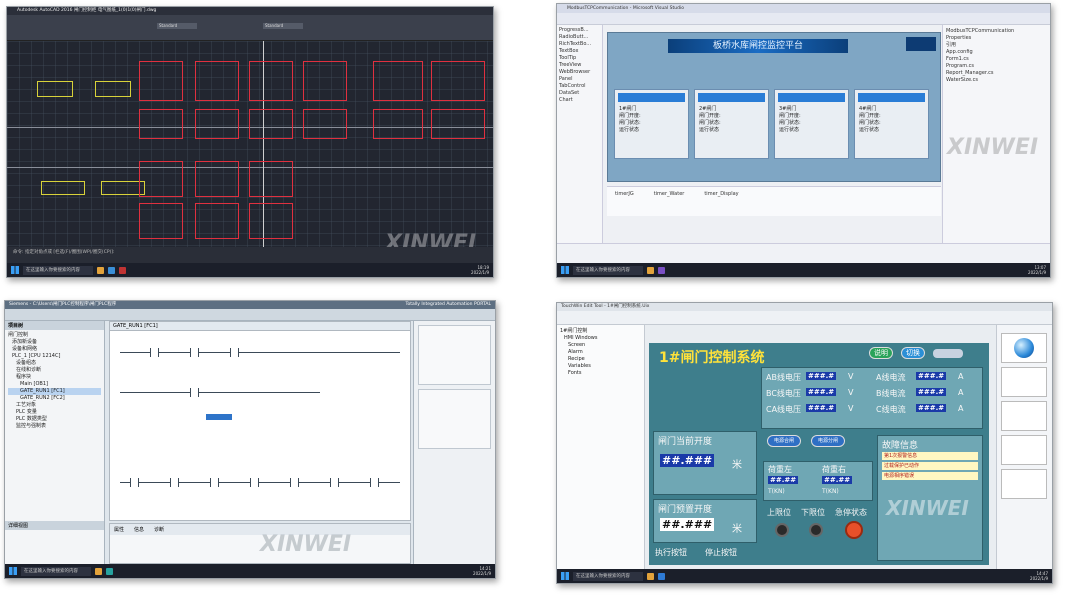 This screenshot has width=1070, height=602. Describe the element at coordinates (996, 45) in the screenshot. I see `solution-item: 引用` at that location.